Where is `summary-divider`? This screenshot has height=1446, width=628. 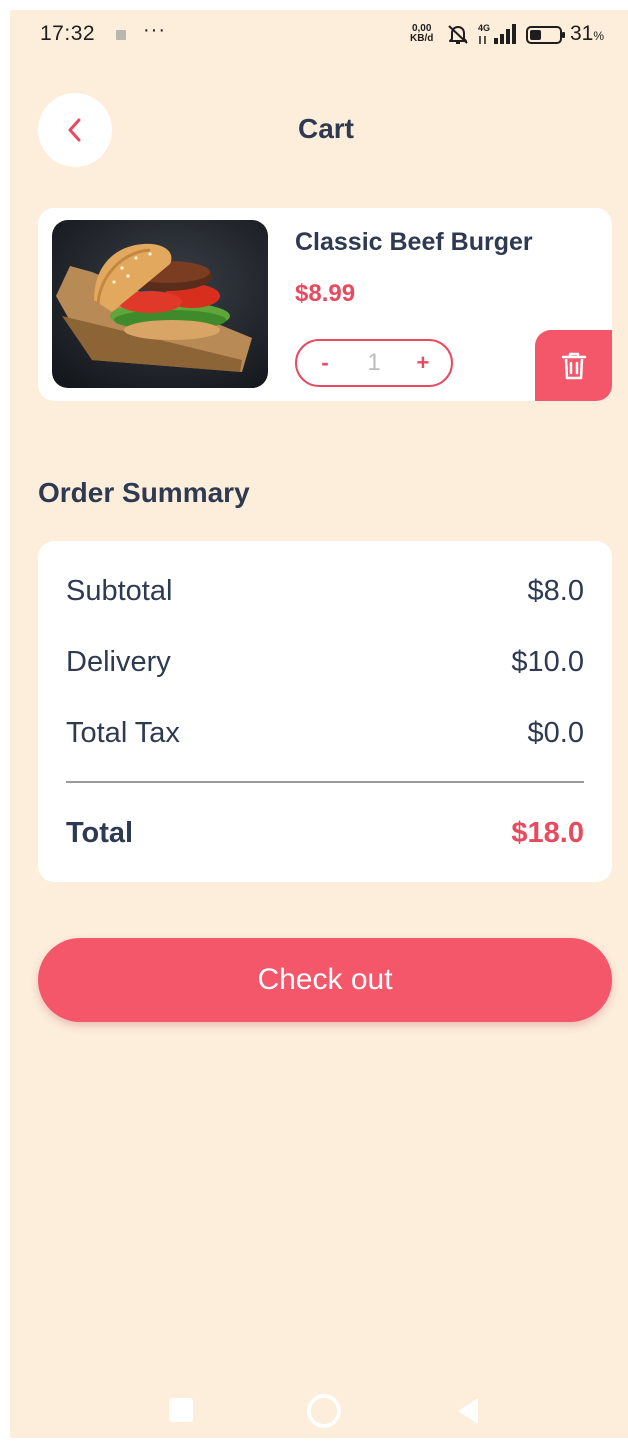
summary-divider is located at coordinates (325, 782).